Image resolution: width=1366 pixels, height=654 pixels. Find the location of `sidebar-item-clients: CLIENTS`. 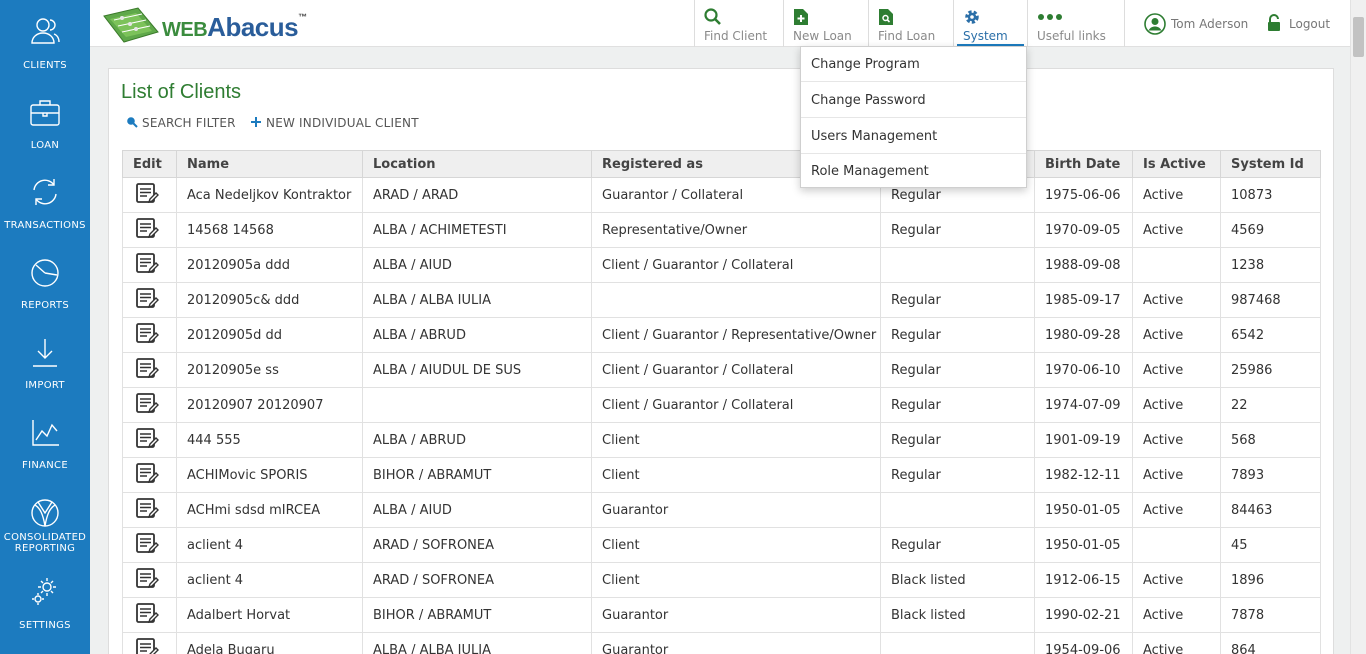

sidebar-item-clients: CLIENTS is located at coordinates (45, 40).